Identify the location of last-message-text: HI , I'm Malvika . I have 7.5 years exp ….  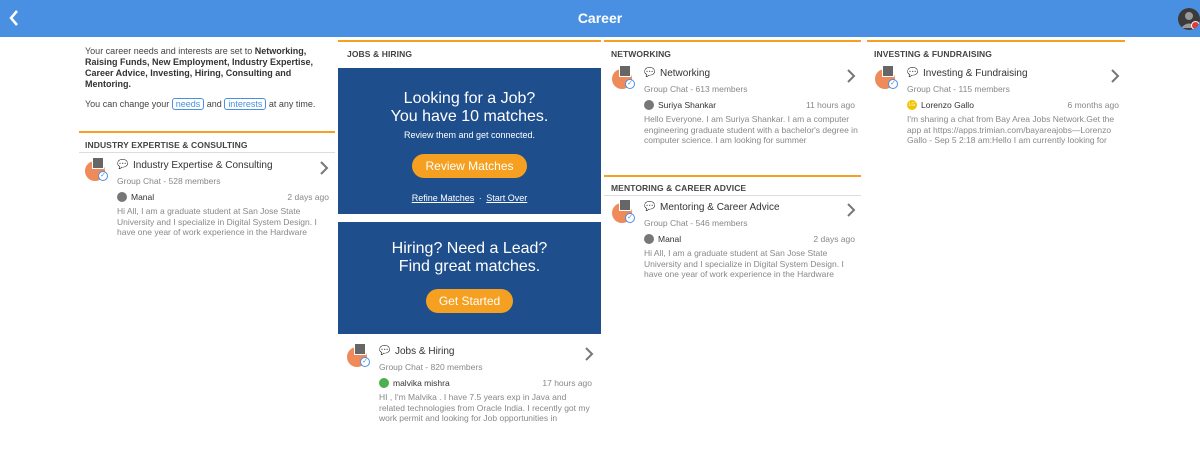
(484, 407).